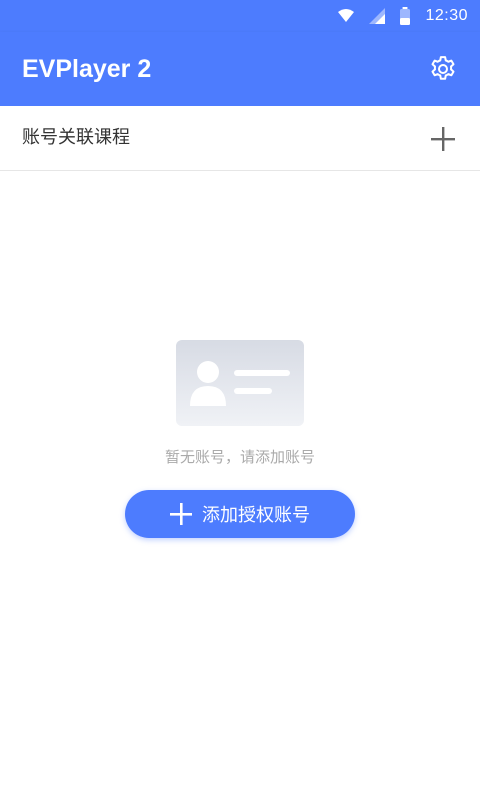  Describe the element at coordinates (240, 69) in the screenshot. I see `app-bar: EVPlayer 2` at that location.